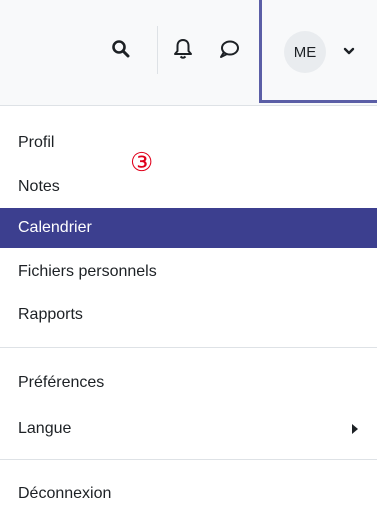  I want to click on menu-item-label: Calendrier, so click(55, 227).